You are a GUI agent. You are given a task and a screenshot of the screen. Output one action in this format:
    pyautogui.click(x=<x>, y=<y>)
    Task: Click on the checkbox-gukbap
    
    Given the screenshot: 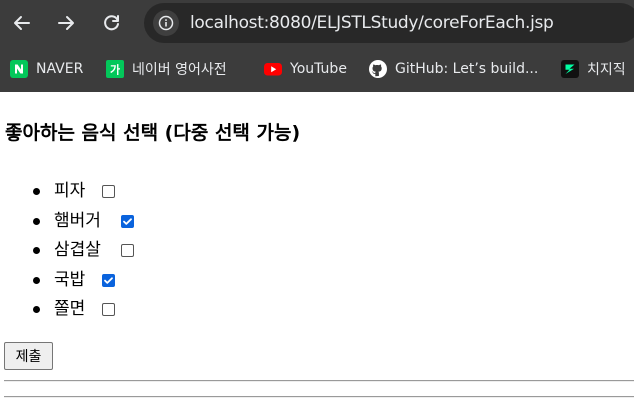 What is the action you would take?
    pyautogui.click(x=108, y=280)
    